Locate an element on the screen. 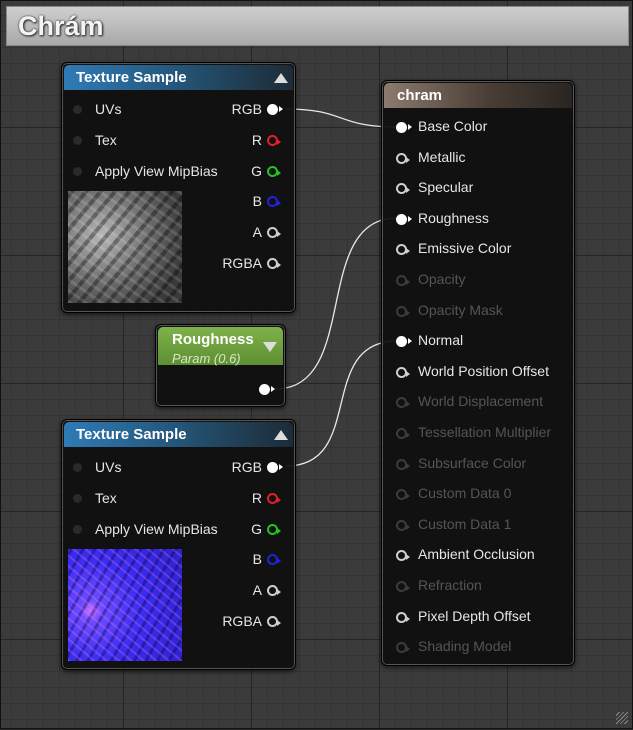 The height and width of the screenshot is (730, 633). normal-input-pin is located at coordinates (404, 341).